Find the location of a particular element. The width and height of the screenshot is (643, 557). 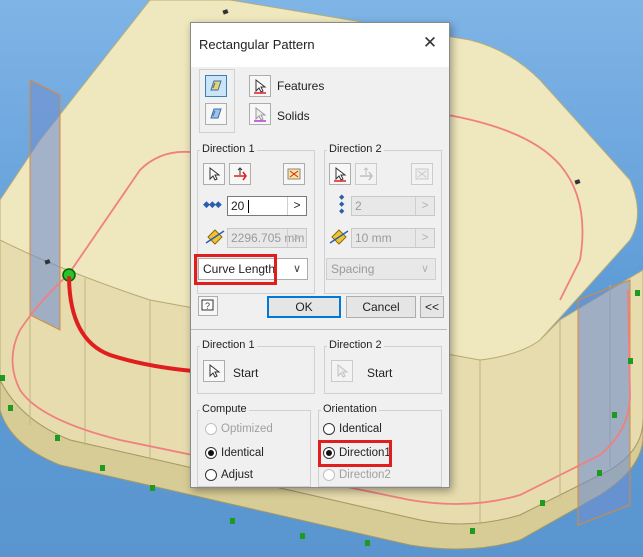

pattern-solids-icon is located at coordinates (216, 114).